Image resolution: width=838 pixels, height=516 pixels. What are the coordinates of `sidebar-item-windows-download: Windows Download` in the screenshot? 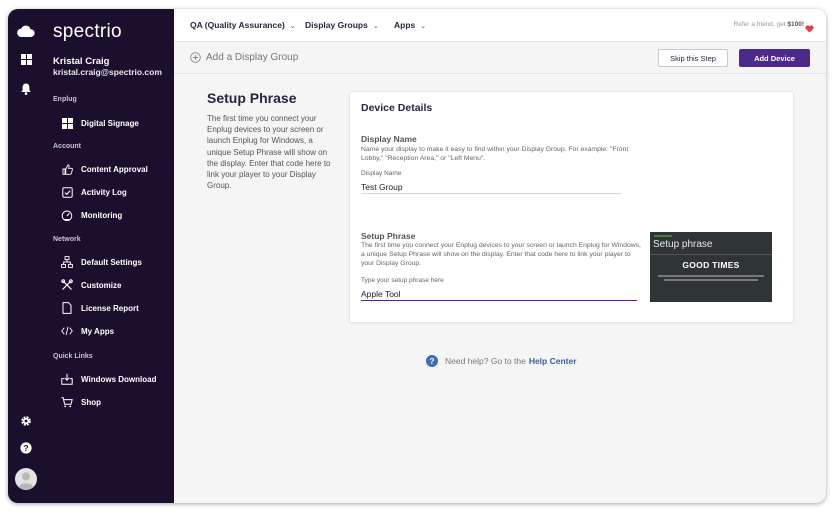 It's located at (108, 379).